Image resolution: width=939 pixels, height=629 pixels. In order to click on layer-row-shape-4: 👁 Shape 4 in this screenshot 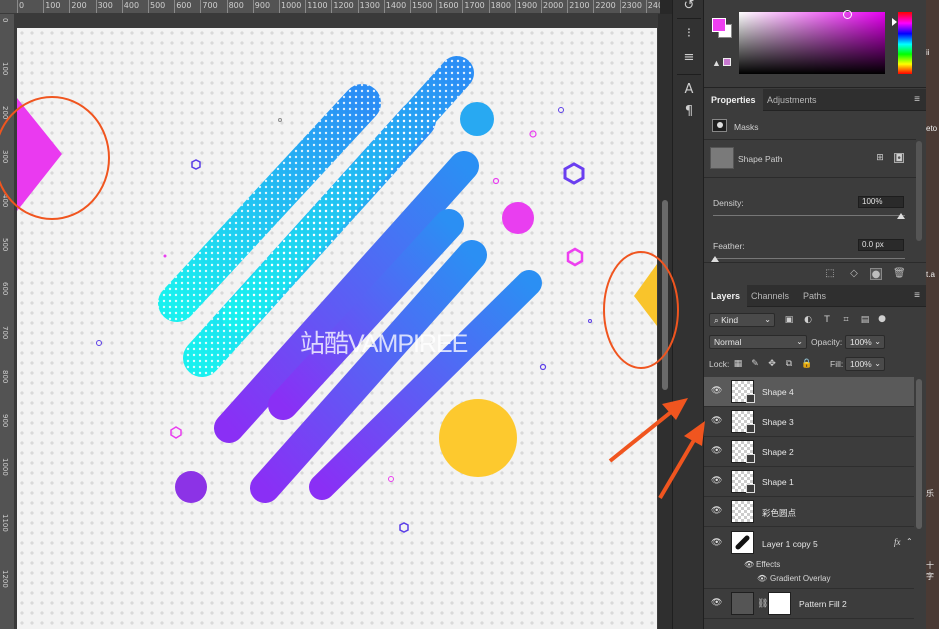, I will do `click(809, 392)`.